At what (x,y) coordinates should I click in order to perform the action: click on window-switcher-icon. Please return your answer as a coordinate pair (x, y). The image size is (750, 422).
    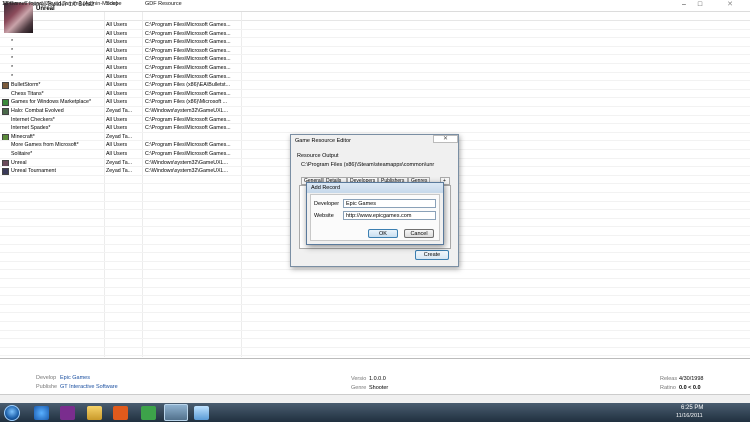
    Looking at the image, I should click on (201, 413).